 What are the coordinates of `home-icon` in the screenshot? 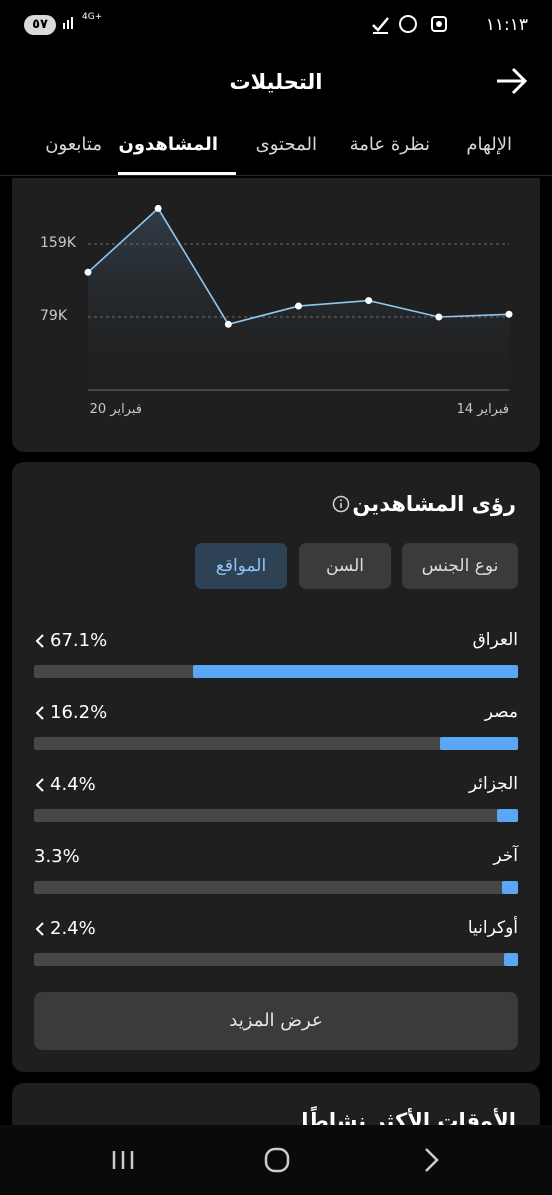 It's located at (277, 1160).